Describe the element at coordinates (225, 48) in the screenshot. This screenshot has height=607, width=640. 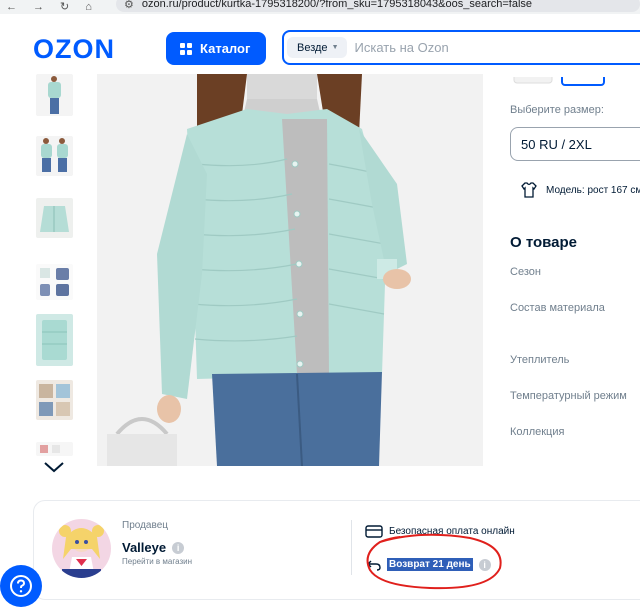
I see `catalog-label: Каталог` at that location.